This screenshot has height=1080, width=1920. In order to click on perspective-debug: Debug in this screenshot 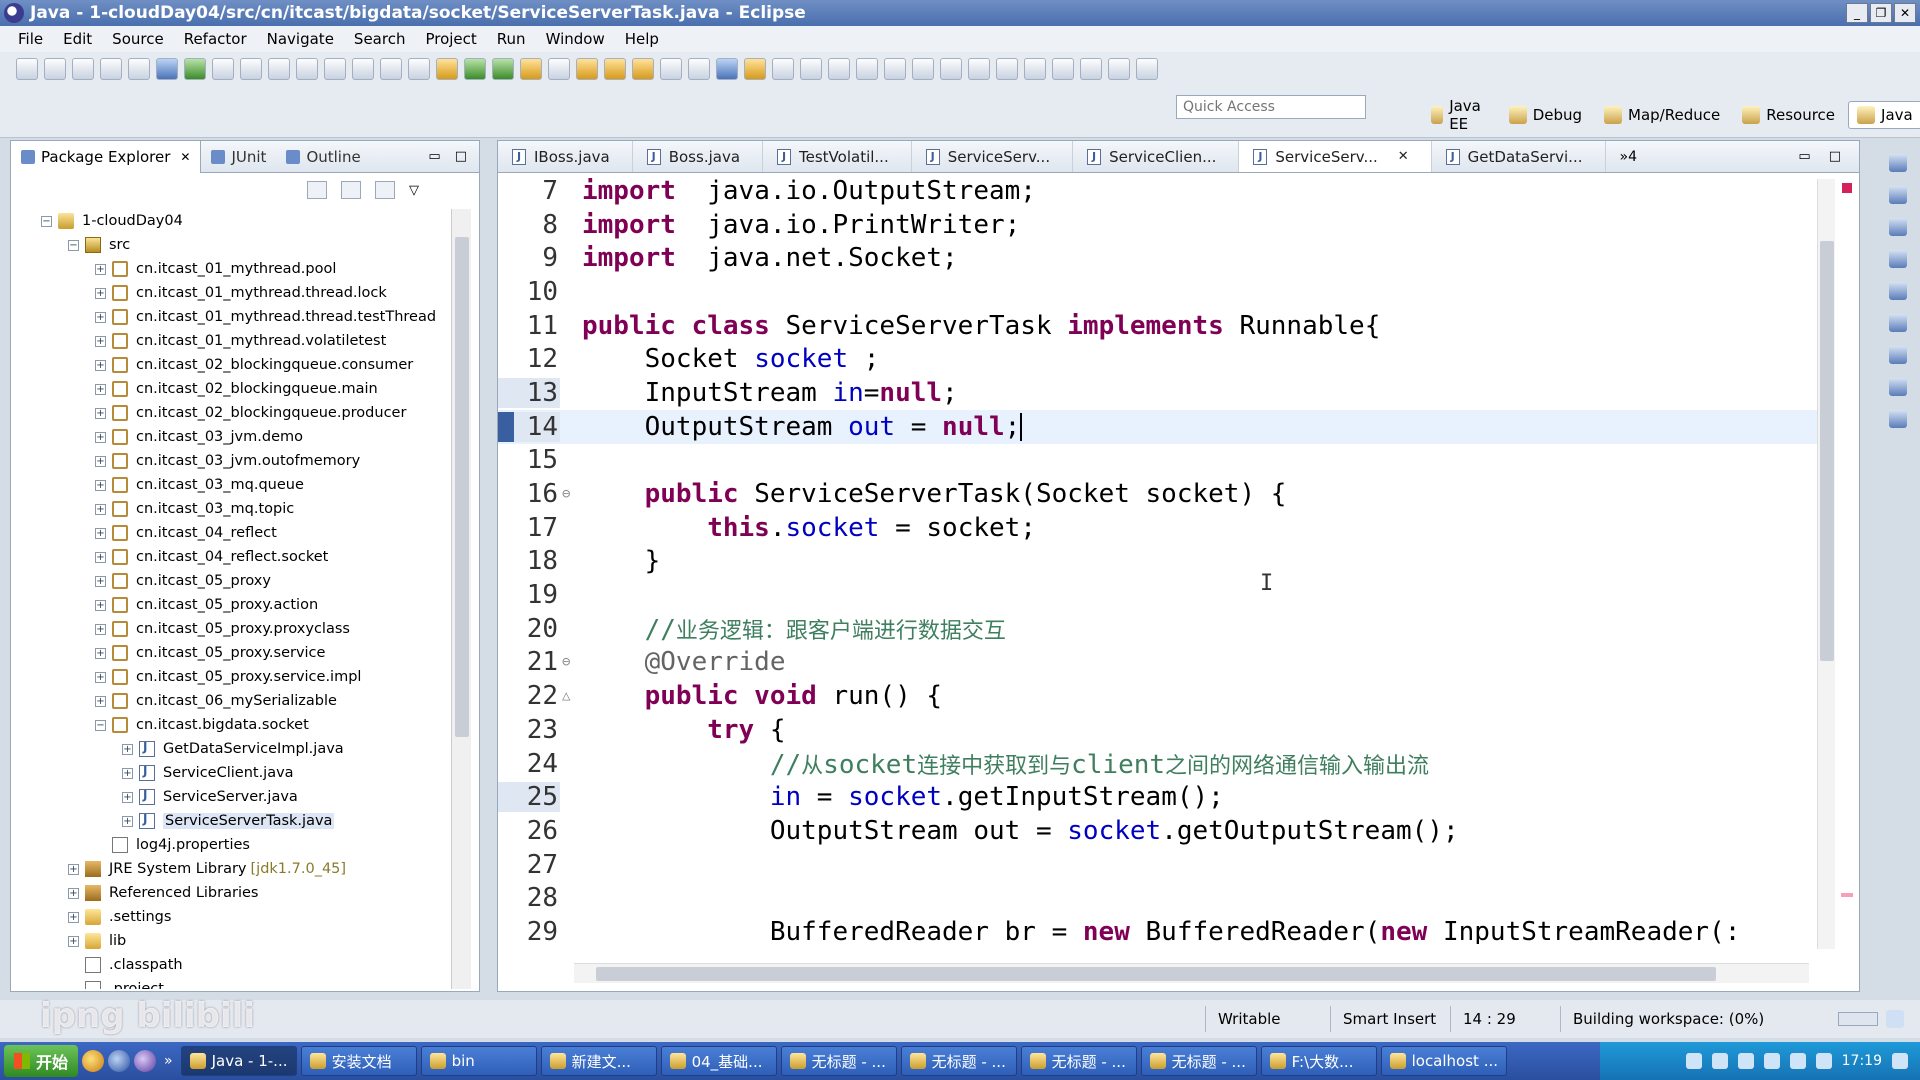, I will do `click(1545, 115)`.